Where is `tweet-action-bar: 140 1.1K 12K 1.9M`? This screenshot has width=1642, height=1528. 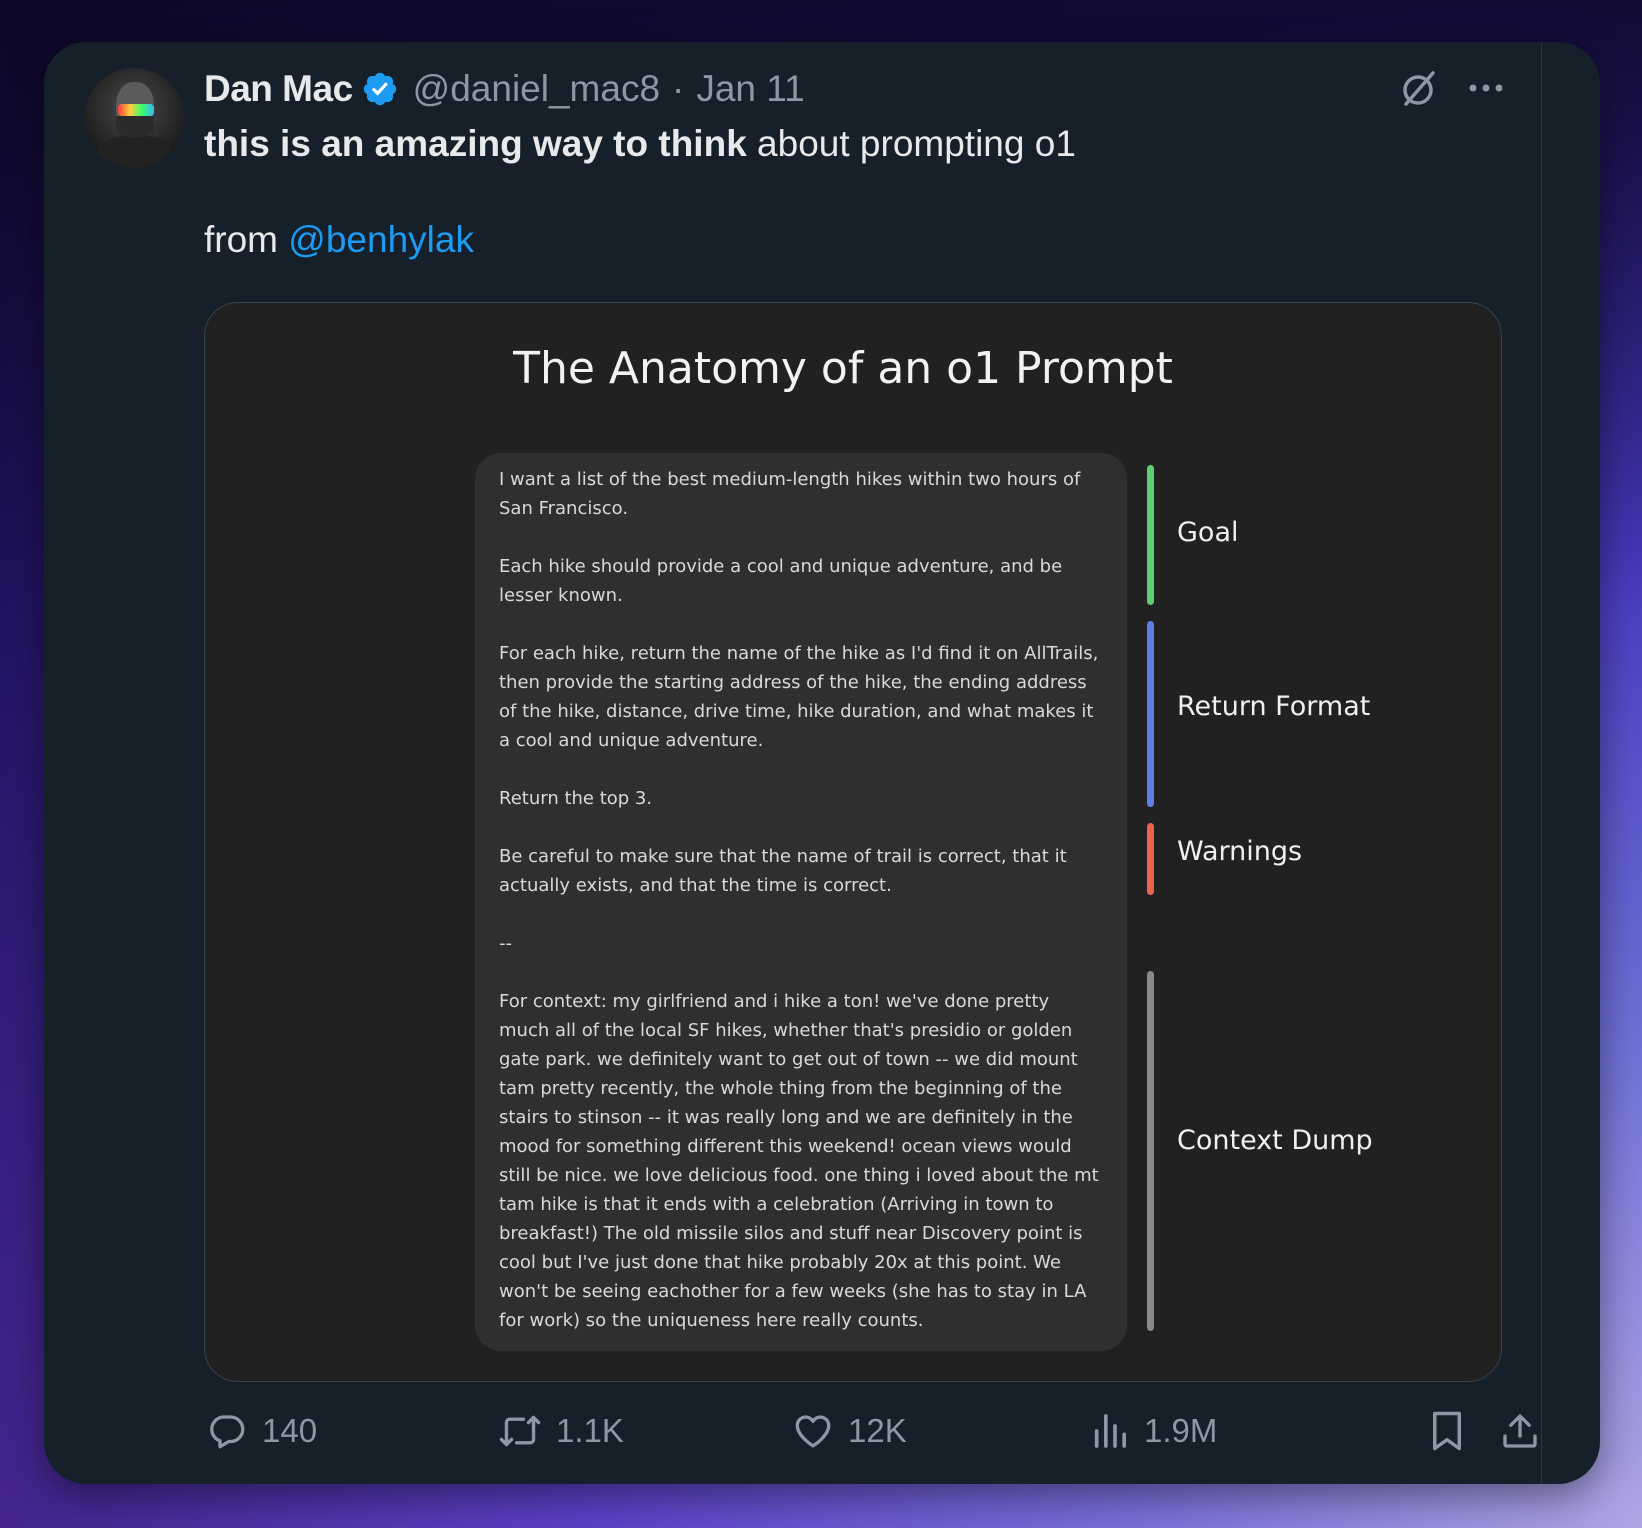 tweet-action-bar: 140 1.1K 12K 1.9M is located at coordinates (870, 1438).